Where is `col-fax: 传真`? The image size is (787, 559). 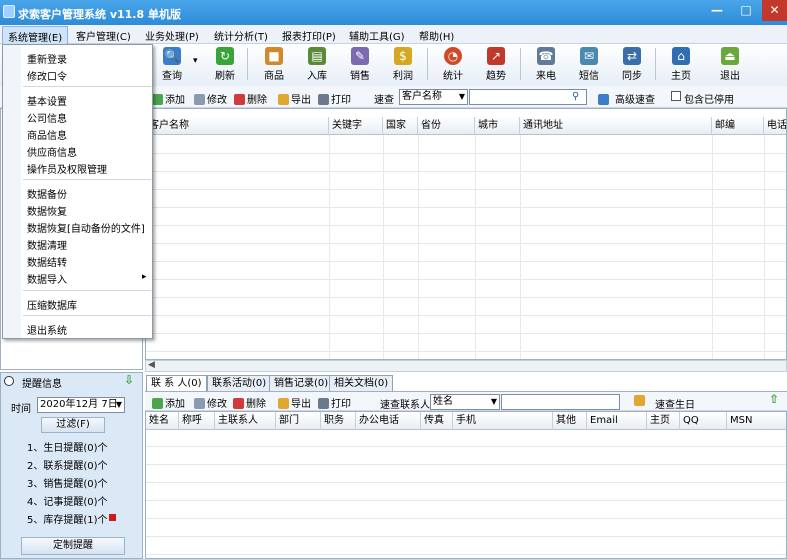
col-fax: 传真 is located at coordinates (437, 421).